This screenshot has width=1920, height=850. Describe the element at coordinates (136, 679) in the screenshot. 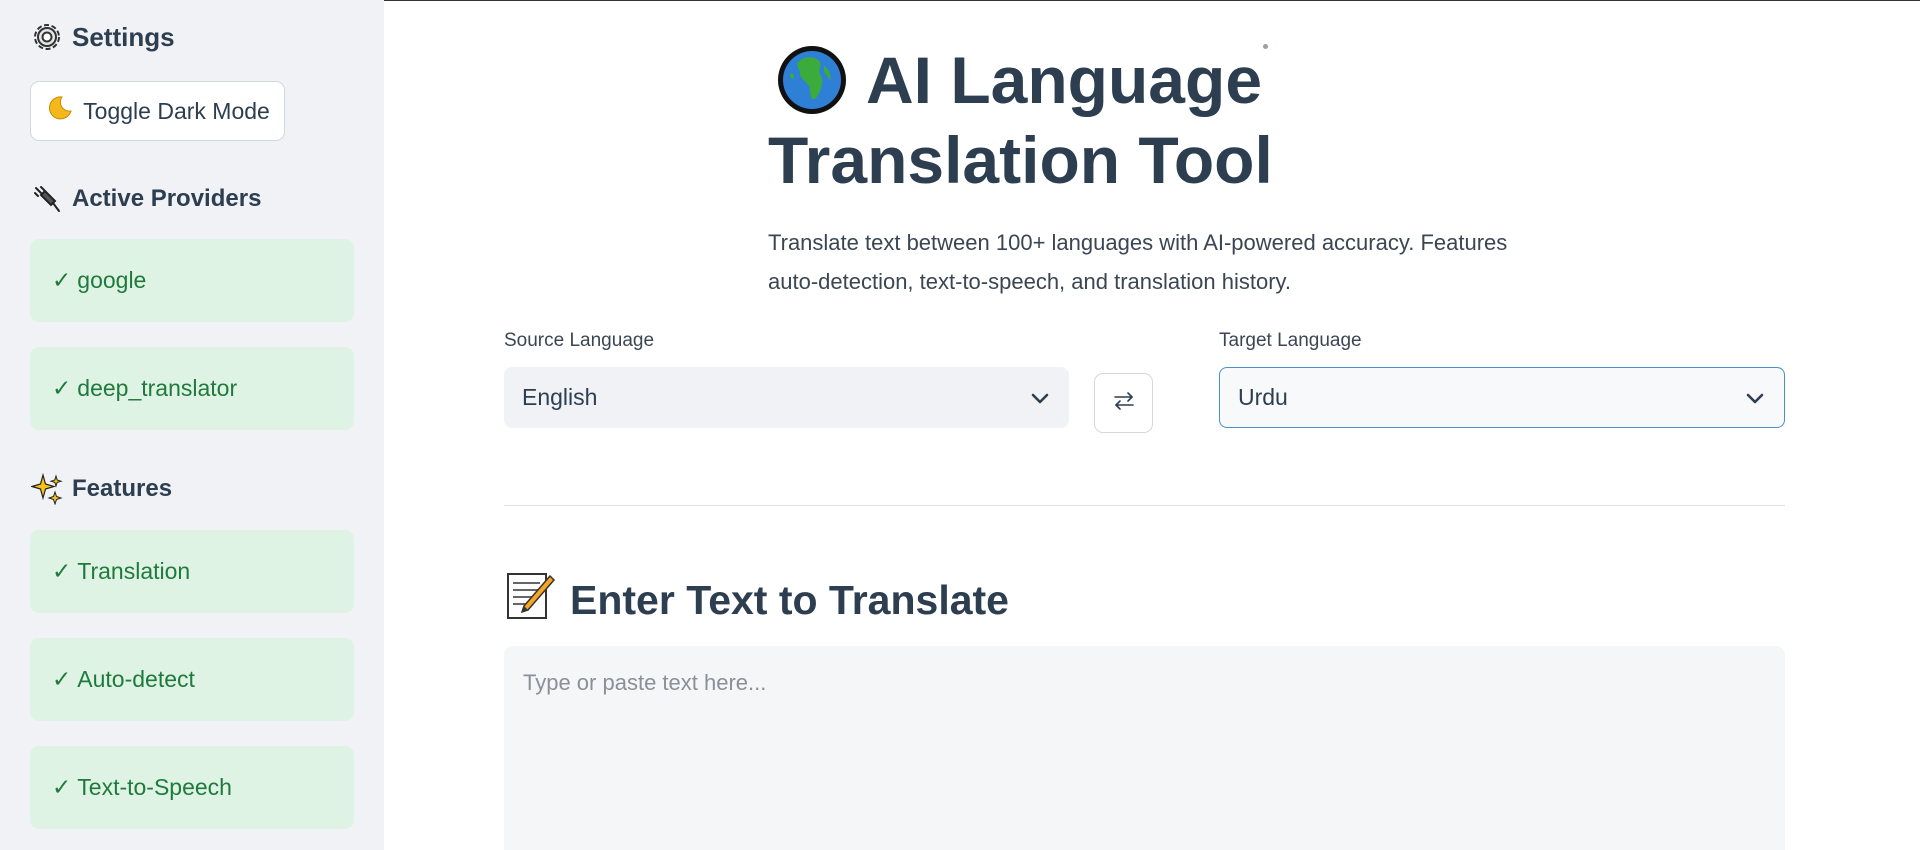

I see `feature-label: Auto-detect` at that location.